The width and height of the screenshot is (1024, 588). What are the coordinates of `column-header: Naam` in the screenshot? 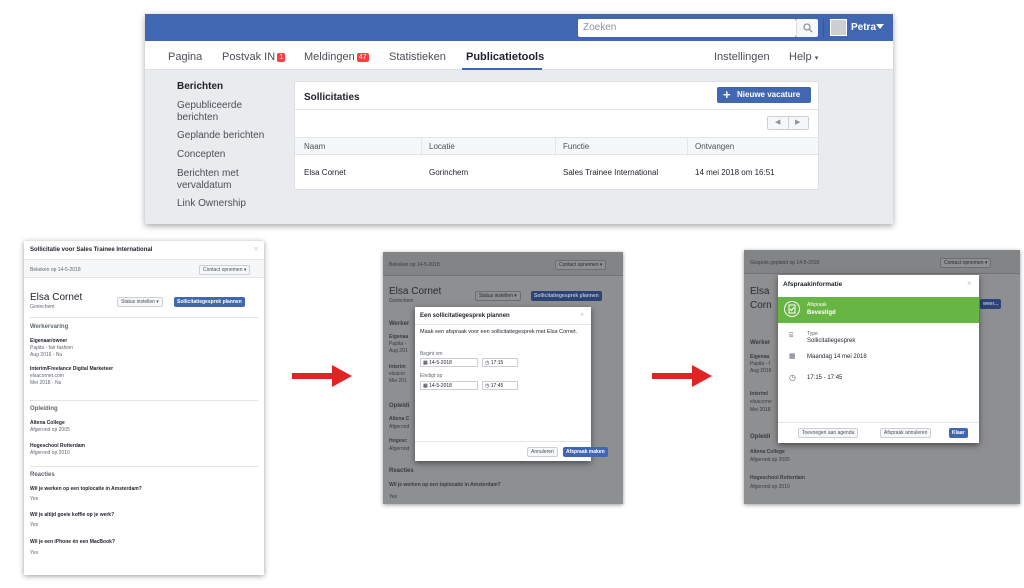 It's located at (314, 146).